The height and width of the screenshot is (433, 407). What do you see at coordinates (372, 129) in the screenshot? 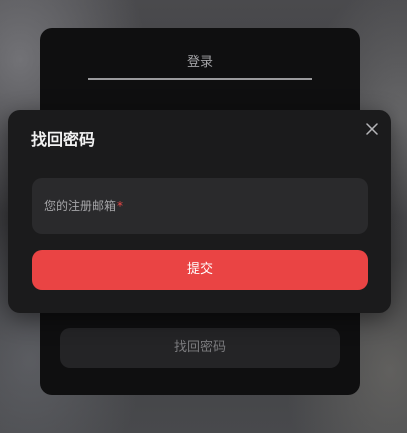
I see `close-icon` at bounding box center [372, 129].